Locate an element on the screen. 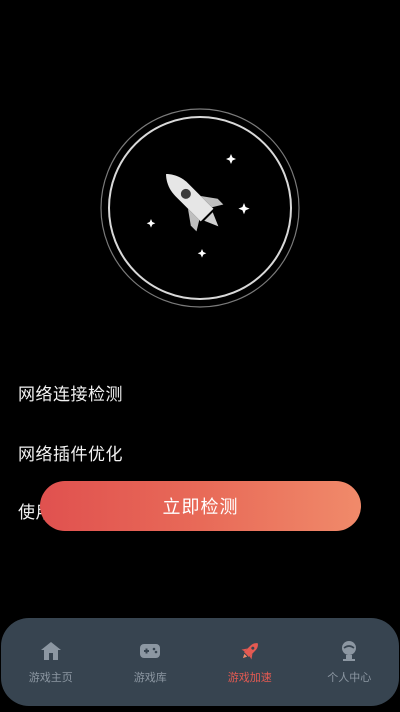 The width and height of the screenshot is (400, 712). check-item-connection: 网络连接检测 is located at coordinates (70, 395).